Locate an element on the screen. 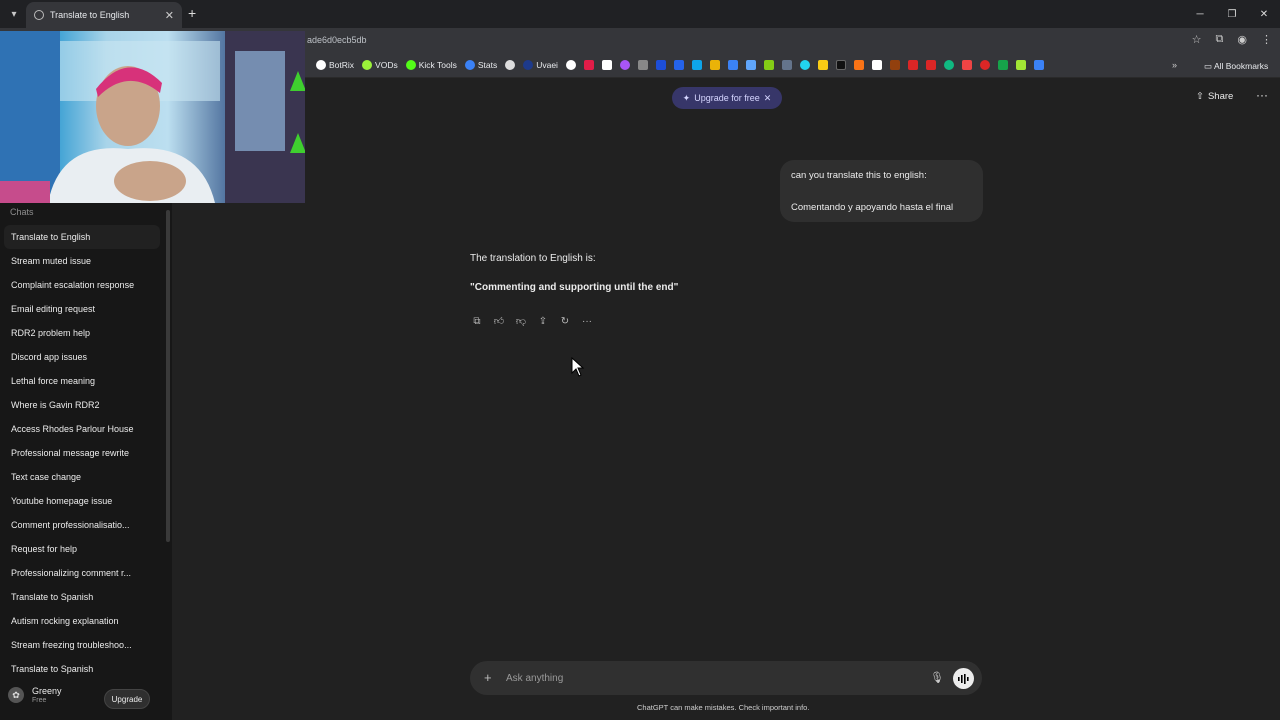 This screenshot has height=720, width=1280. chat-item: Discord app issues is located at coordinates (82, 357).